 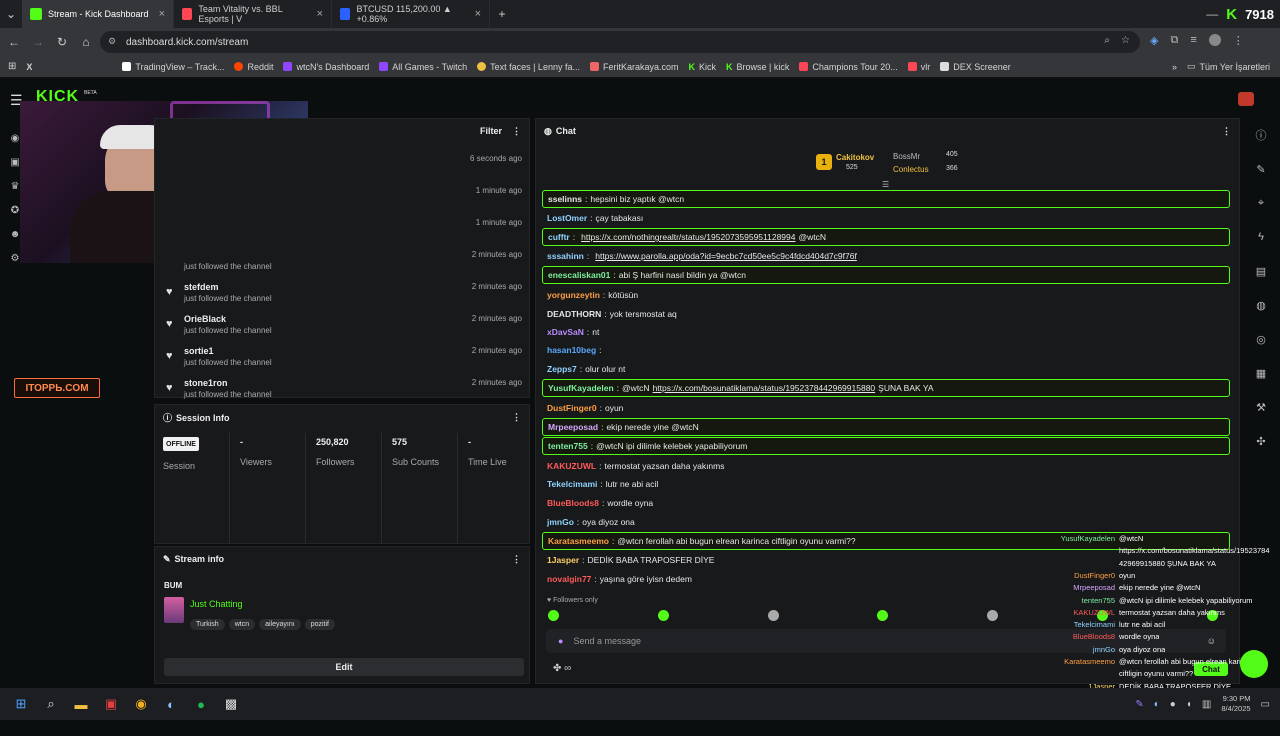 I want to click on forward-icon: →, so click(x=38, y=42).